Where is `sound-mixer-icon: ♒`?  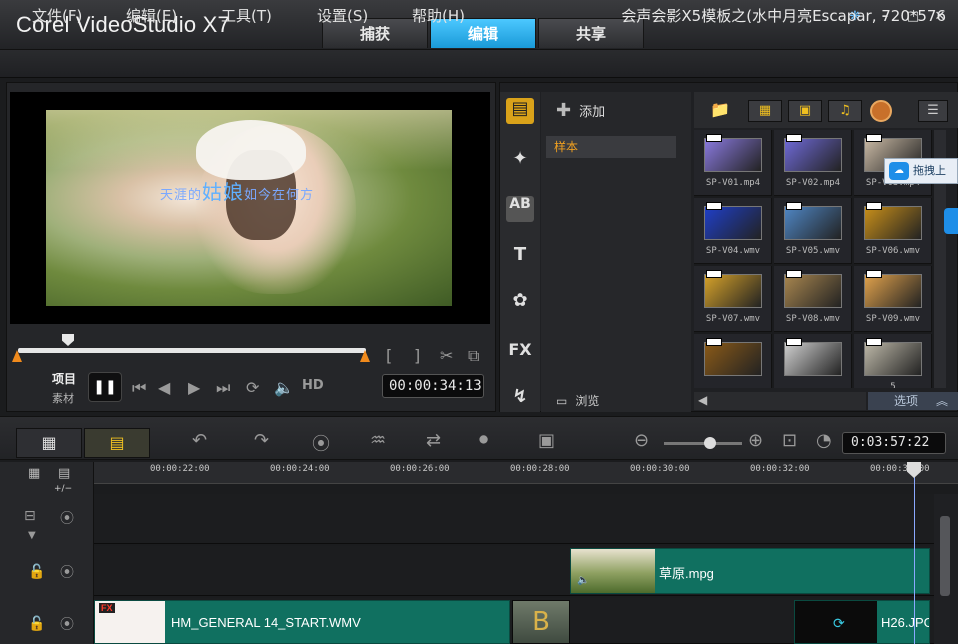
sound-mixer-icon: ♒ is located at coordinates (378, 440).